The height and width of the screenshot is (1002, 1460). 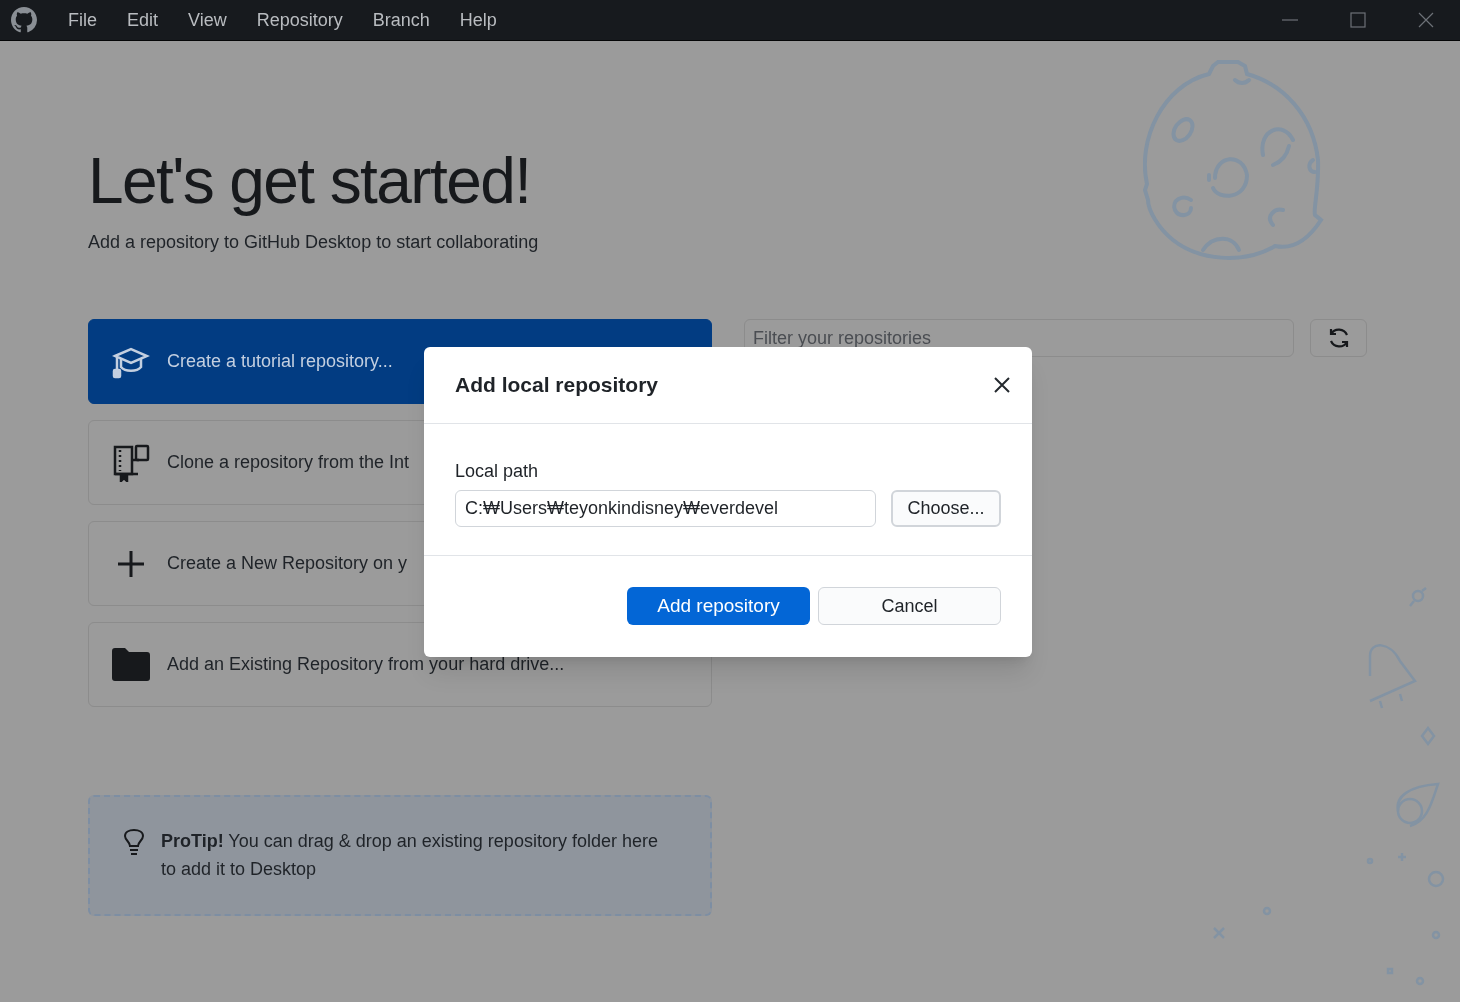 What do you see at coordinates (665, 508) in the screenshot?
I see `local-path-field: C:₩Users₩teyonkindisney₩everdevel` at bounding box center [665, 508].